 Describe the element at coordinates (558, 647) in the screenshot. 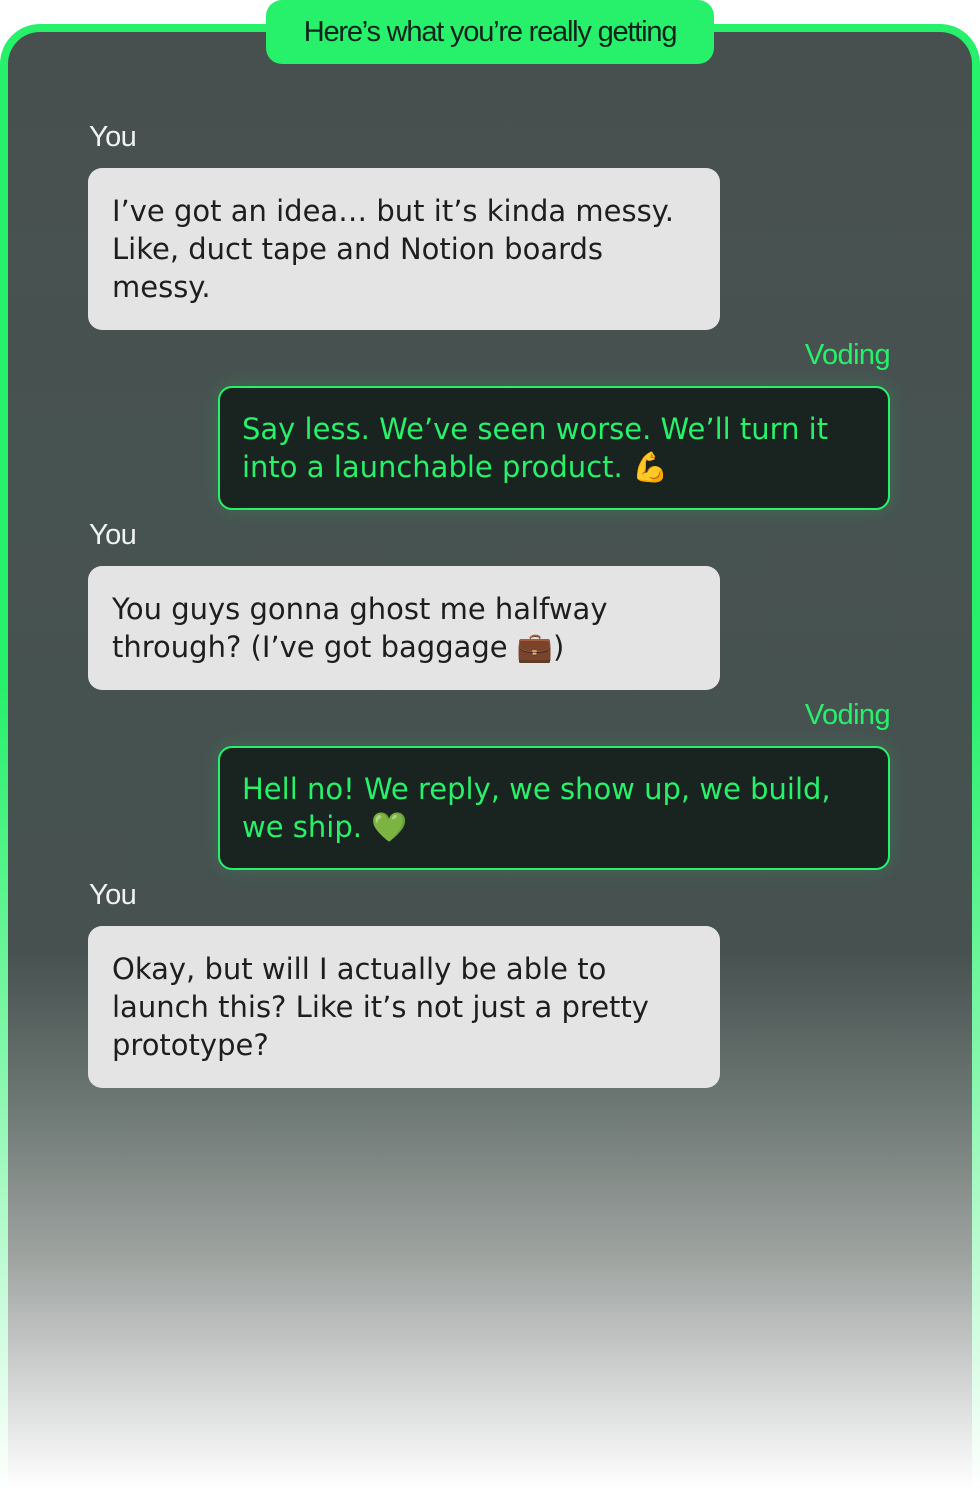

I see `message-text-suffix: )` at that location.